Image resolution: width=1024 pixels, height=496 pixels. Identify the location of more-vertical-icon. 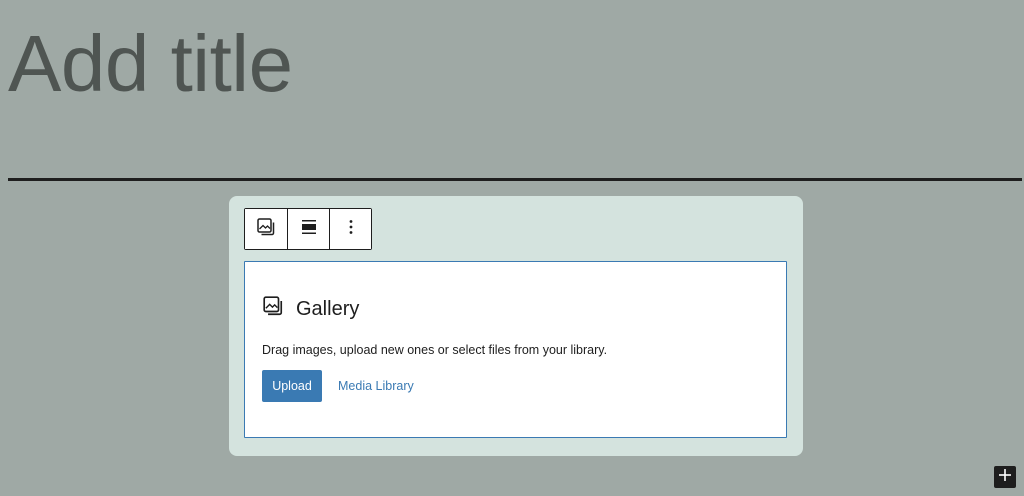
(351, 229).